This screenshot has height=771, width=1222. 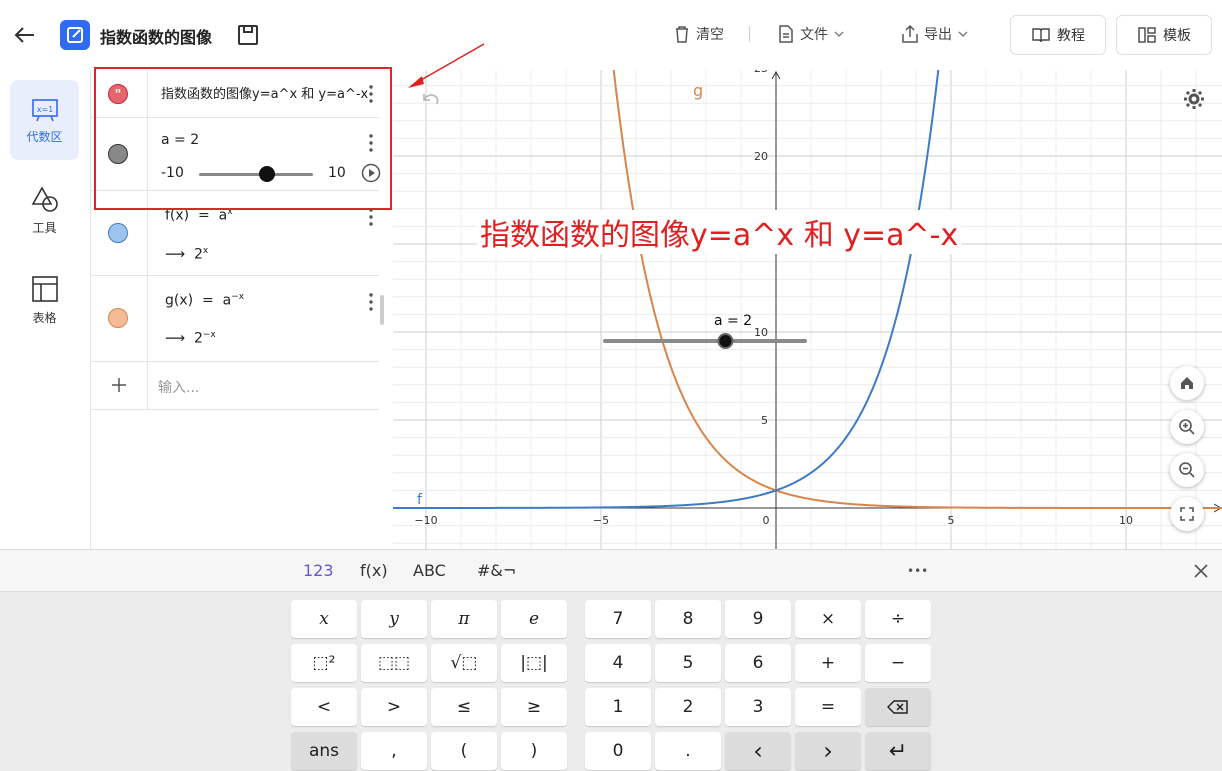 What do you see at coordinates (618, 707) in the screenshot?
I see `key-1: 1` at bounding box center [618, 707].